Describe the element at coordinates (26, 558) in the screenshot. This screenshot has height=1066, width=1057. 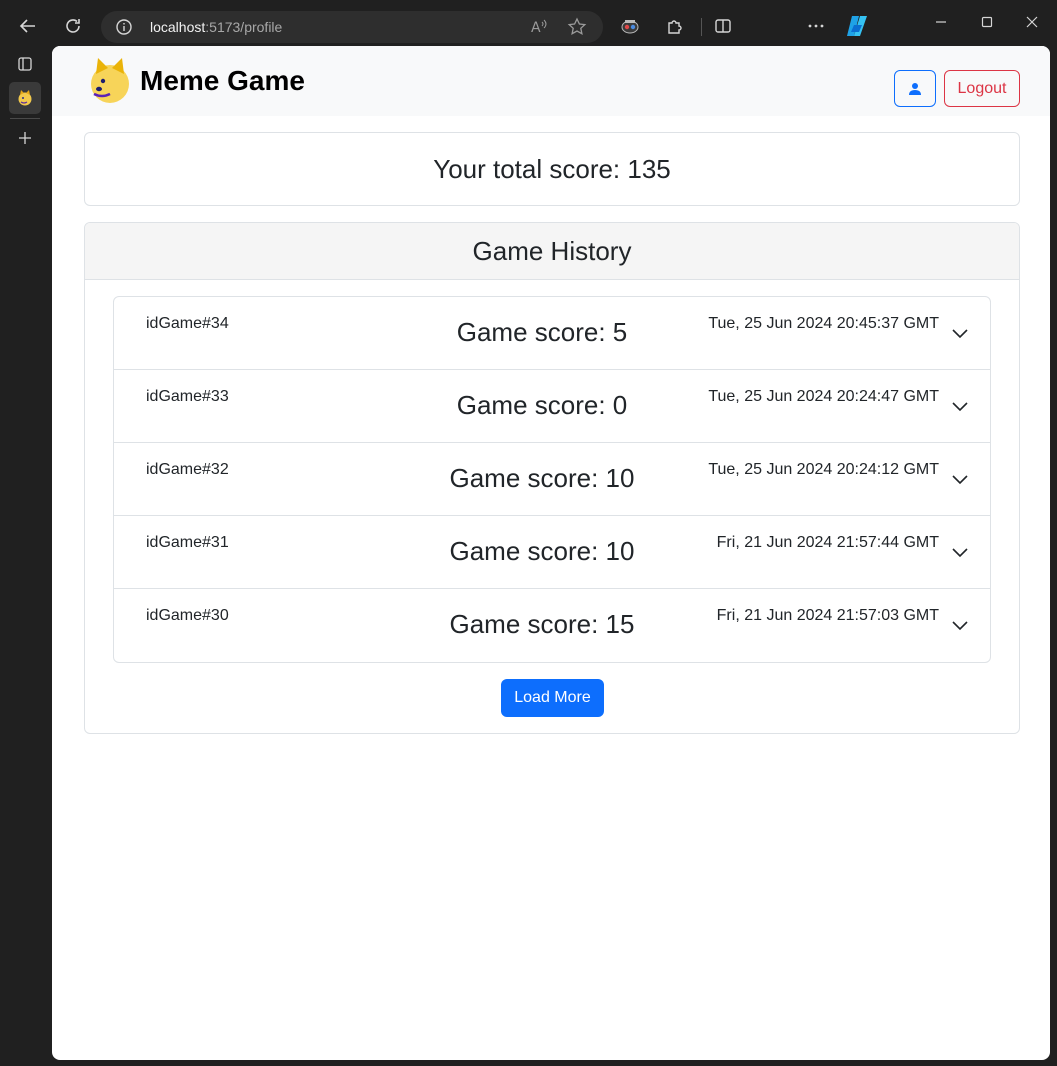
I see `vertical-tabs-sidebar` at that location.